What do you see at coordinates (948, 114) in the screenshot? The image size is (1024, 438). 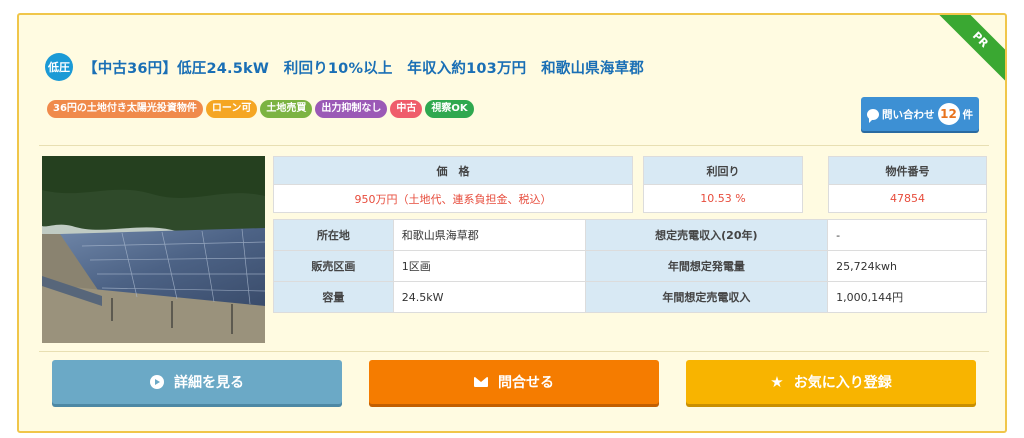 I see `inquiry-count: 12` at bounding box center [948, 114].